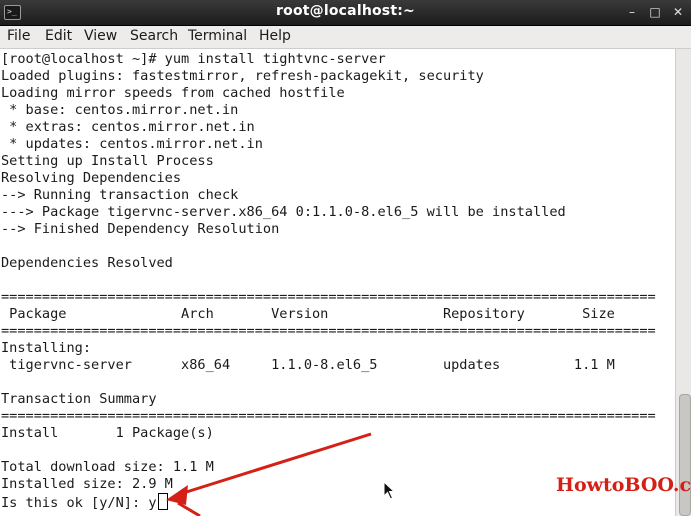 The width and height of the screenshot is (691, 516). What do you see at coordinates (177, 495) in the screenshot?
I see `annotation-arrowhead` at bounding box center [177, 495].